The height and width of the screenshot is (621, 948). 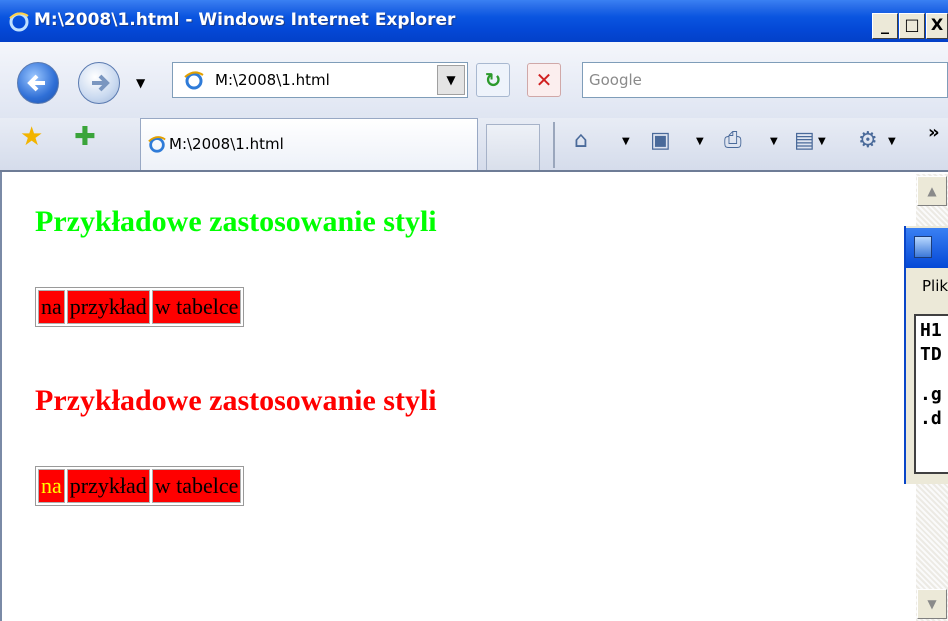 I want to click on print-icon: ⎙, so click(x=733, y=140).